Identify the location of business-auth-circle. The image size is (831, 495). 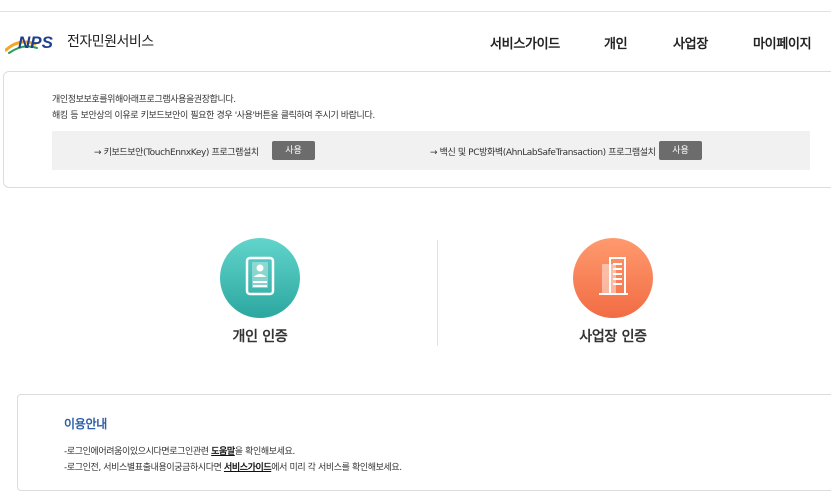
(613, 278).